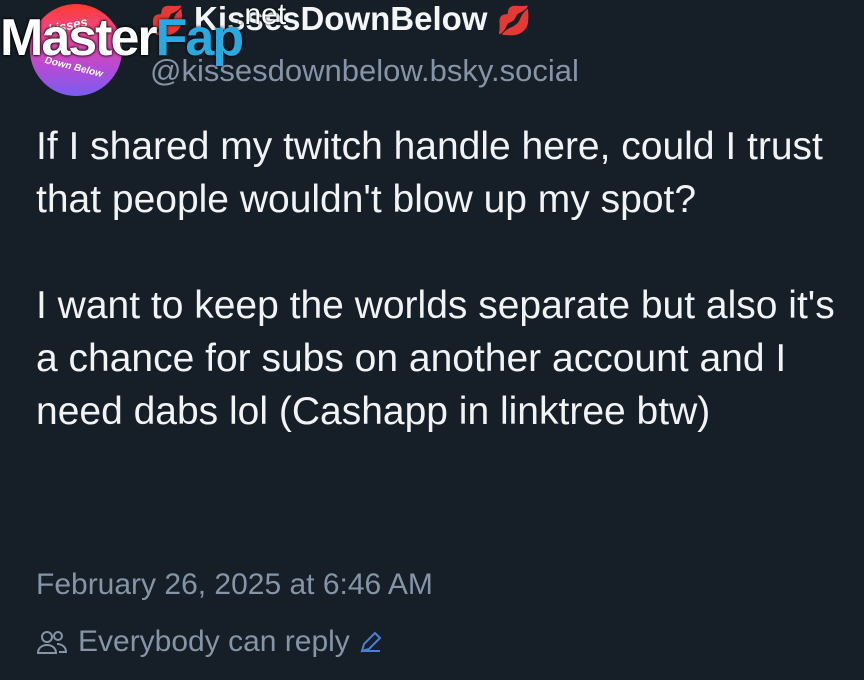 The height and width of the screenshot is (680, 864). Describe the element at coordinates (261, 15) in the screenshot. I see `watermark-net: .net` at that location.